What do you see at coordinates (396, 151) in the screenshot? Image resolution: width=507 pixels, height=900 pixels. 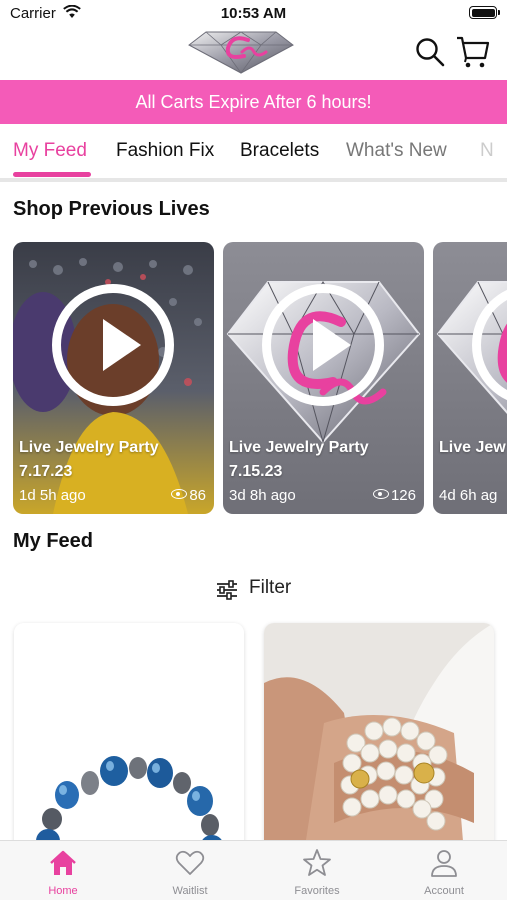 I see `tab-whats-new: What's New` at bounding box center [396, 151].